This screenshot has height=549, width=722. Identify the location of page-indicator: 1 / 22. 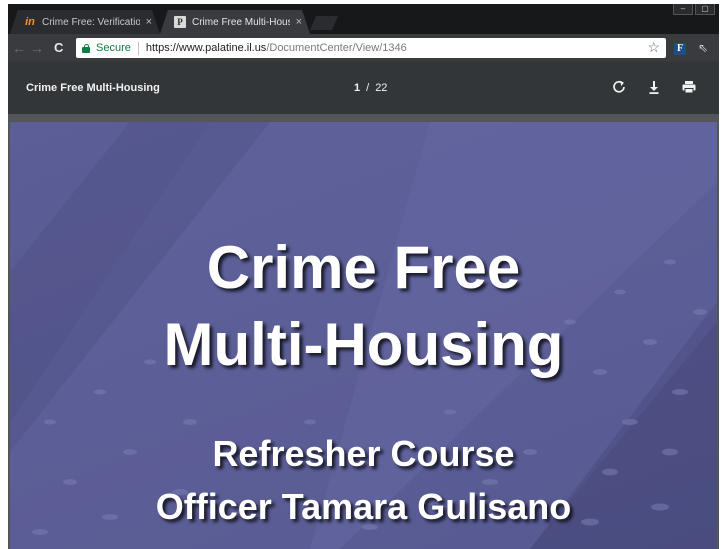
(370, 88).